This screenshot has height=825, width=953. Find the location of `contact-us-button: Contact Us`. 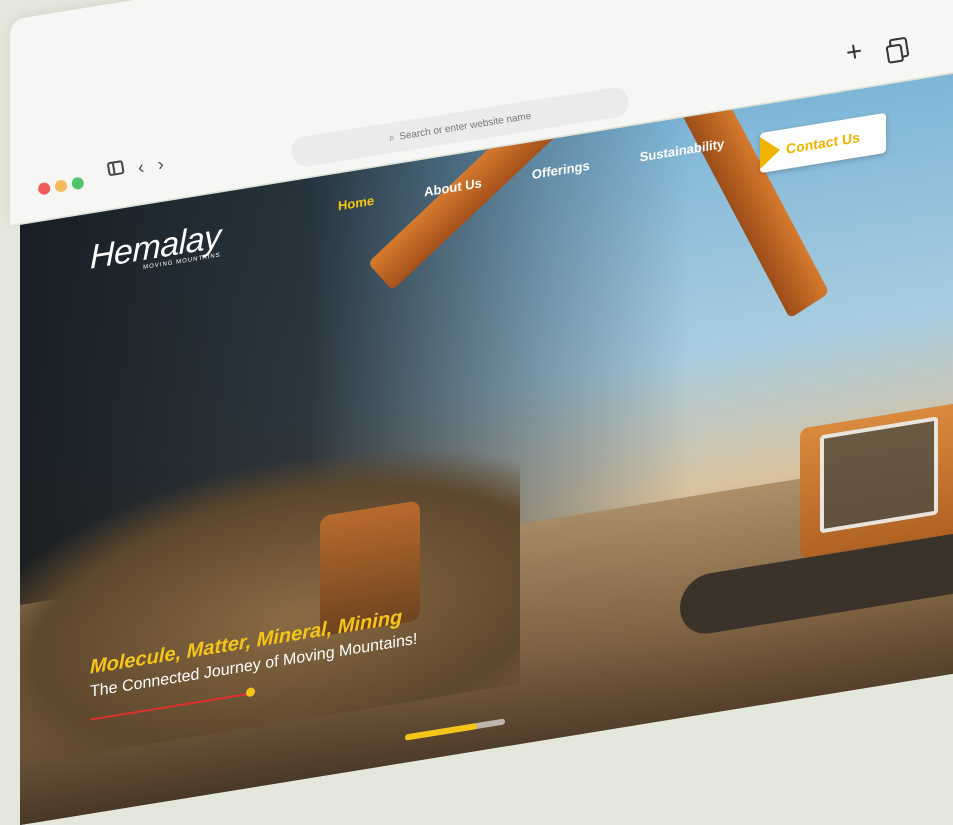

contact-us-button: Contact Us is located at coordinates (823, 143).